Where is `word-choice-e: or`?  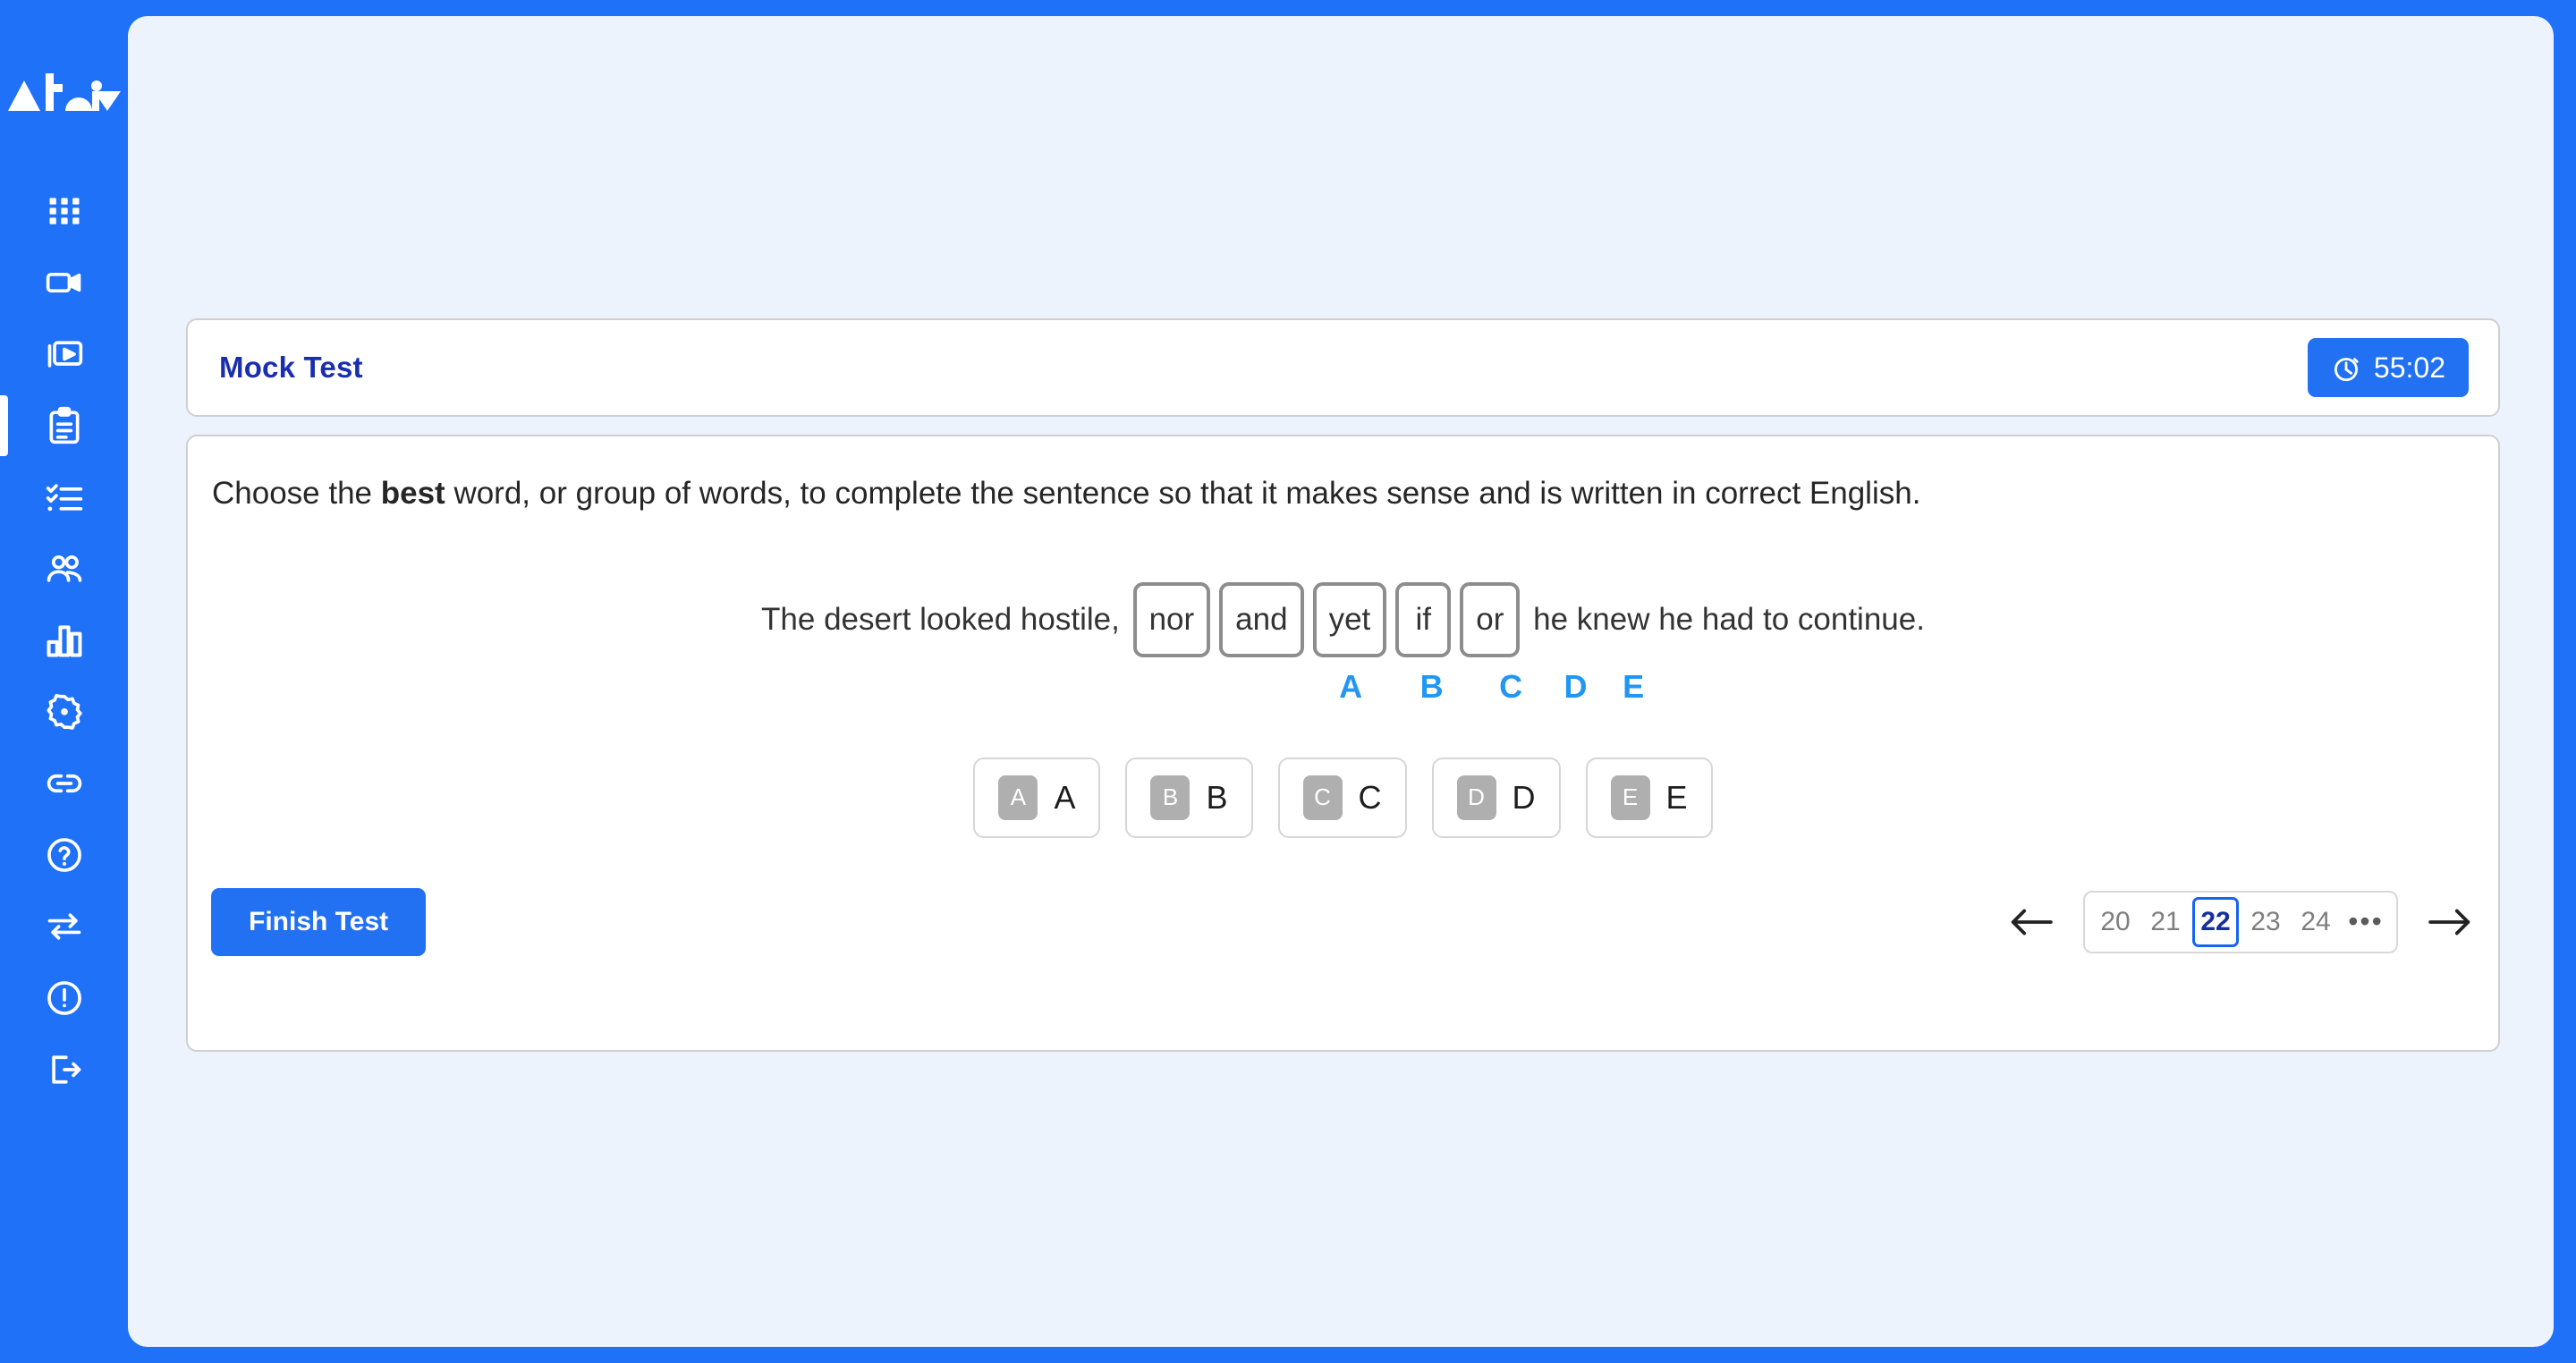
word-choice-e: or is located at coordinates (1490, 619).